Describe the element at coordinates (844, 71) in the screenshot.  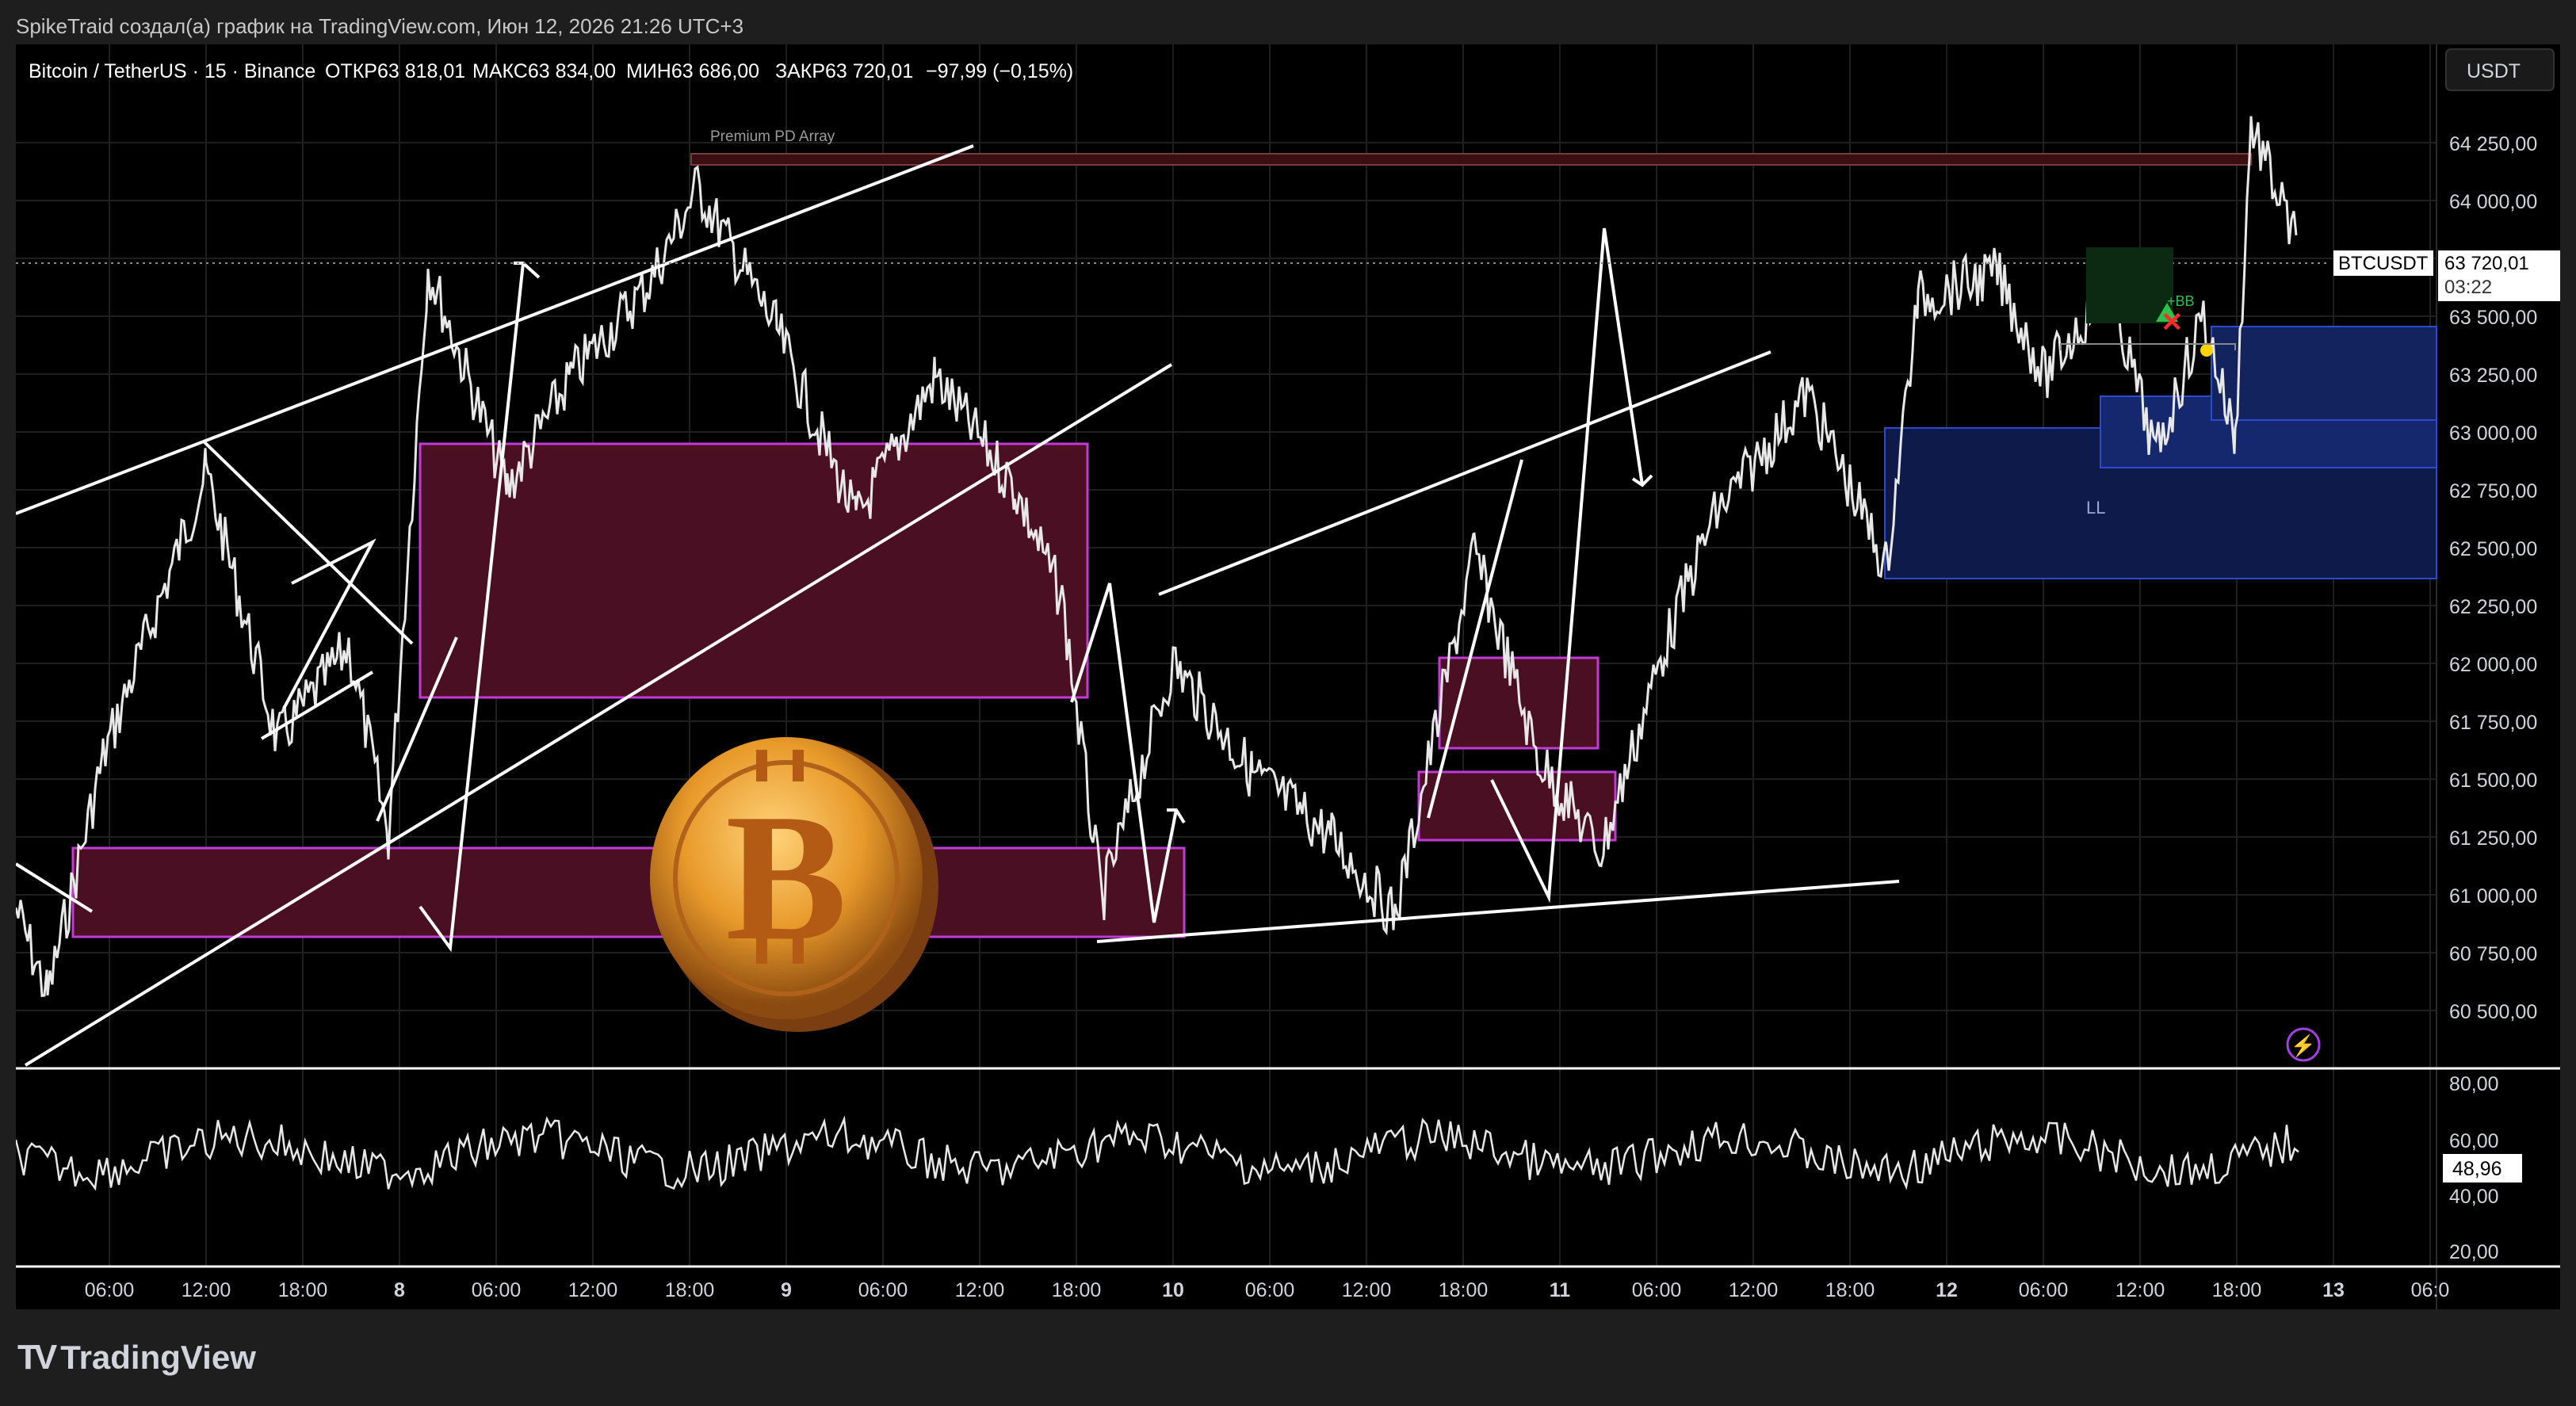
I see `ohlc-close: ЗАКР63 720,01` at that location.